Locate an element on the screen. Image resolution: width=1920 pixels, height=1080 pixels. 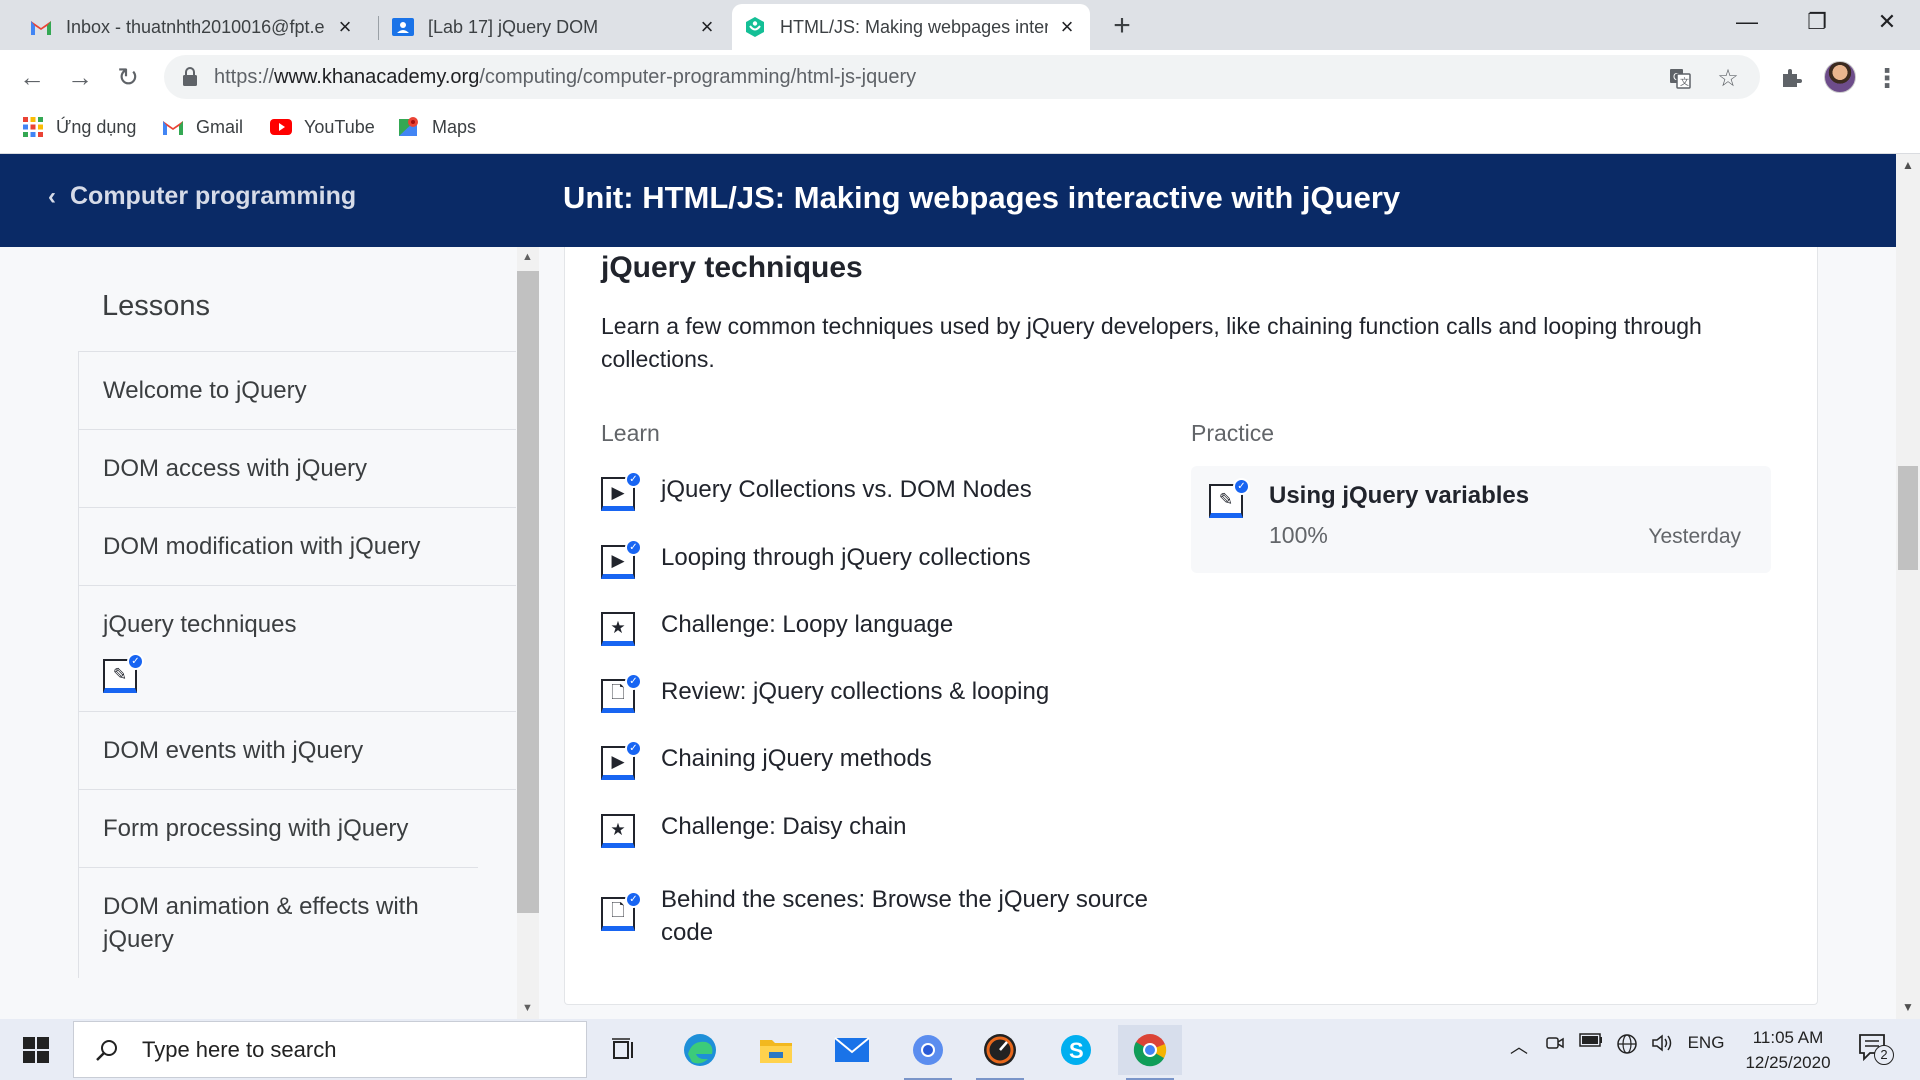
lessons-heading: Lessons is located at coordinates (156, 306).